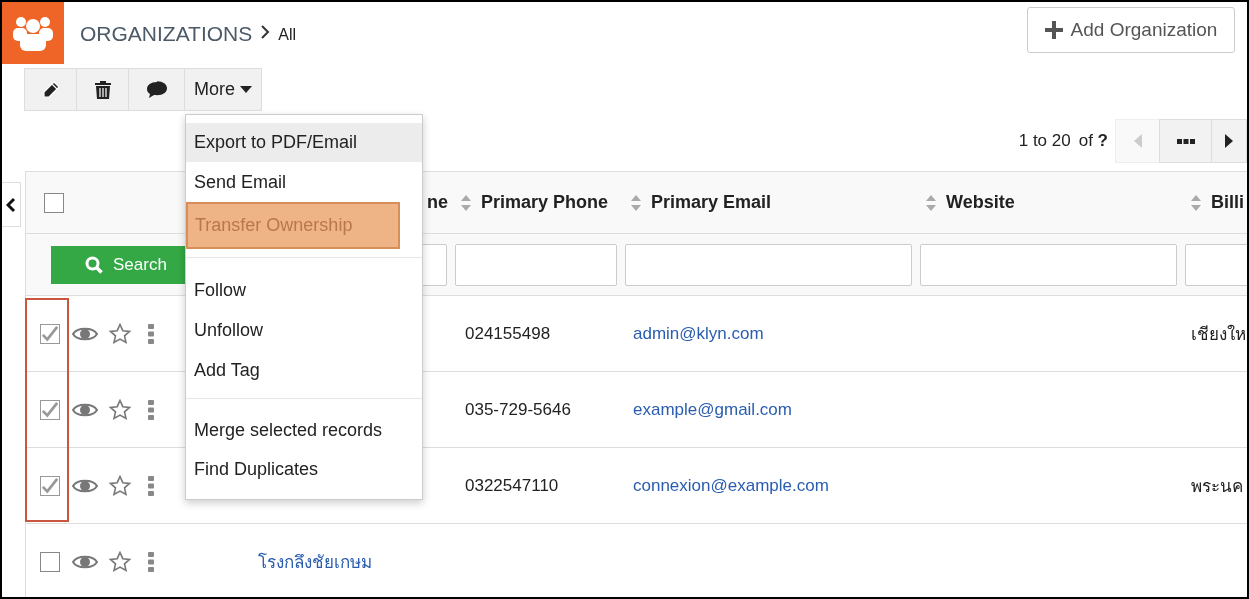  Describe the element at coordinates (1227, 202) in the screenshot. I see `column-header: Billi` at that location.